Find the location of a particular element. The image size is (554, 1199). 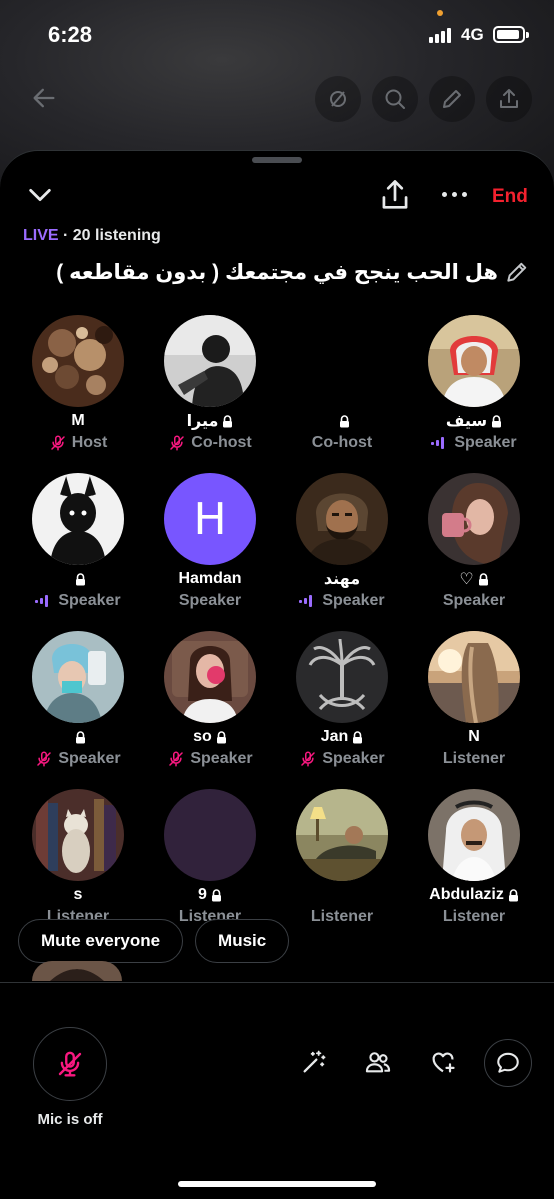

end-space-button: End is located at coordinates (510, 197).